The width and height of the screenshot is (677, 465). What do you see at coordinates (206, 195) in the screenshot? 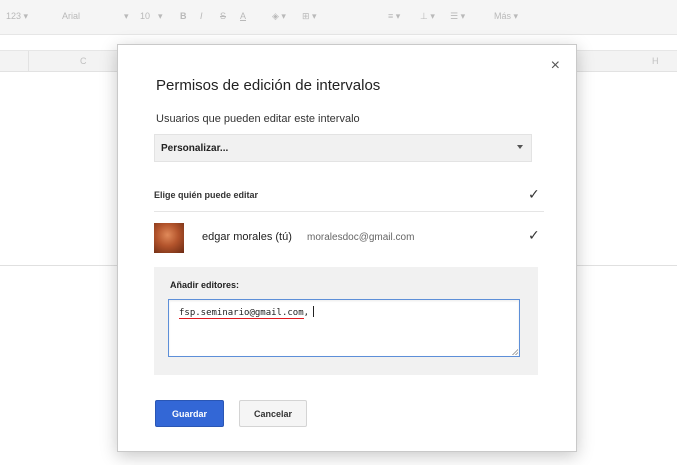
I see `choose-editors-label: Elige quién puede editar` at bounding box center [206, 195].